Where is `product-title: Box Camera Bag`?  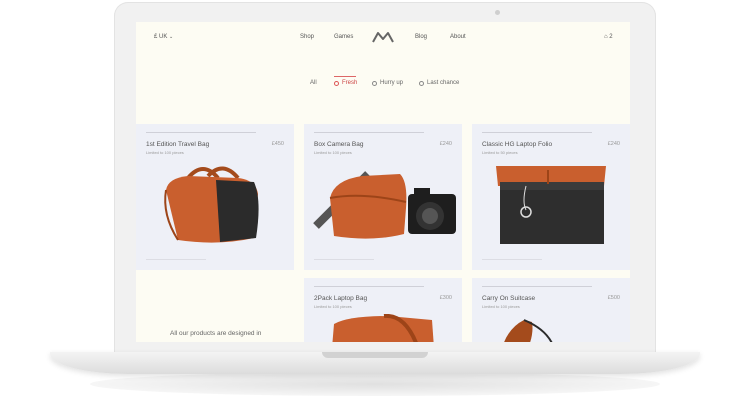
product-title: Box Camera Bag is located at coordinates (339, 144).